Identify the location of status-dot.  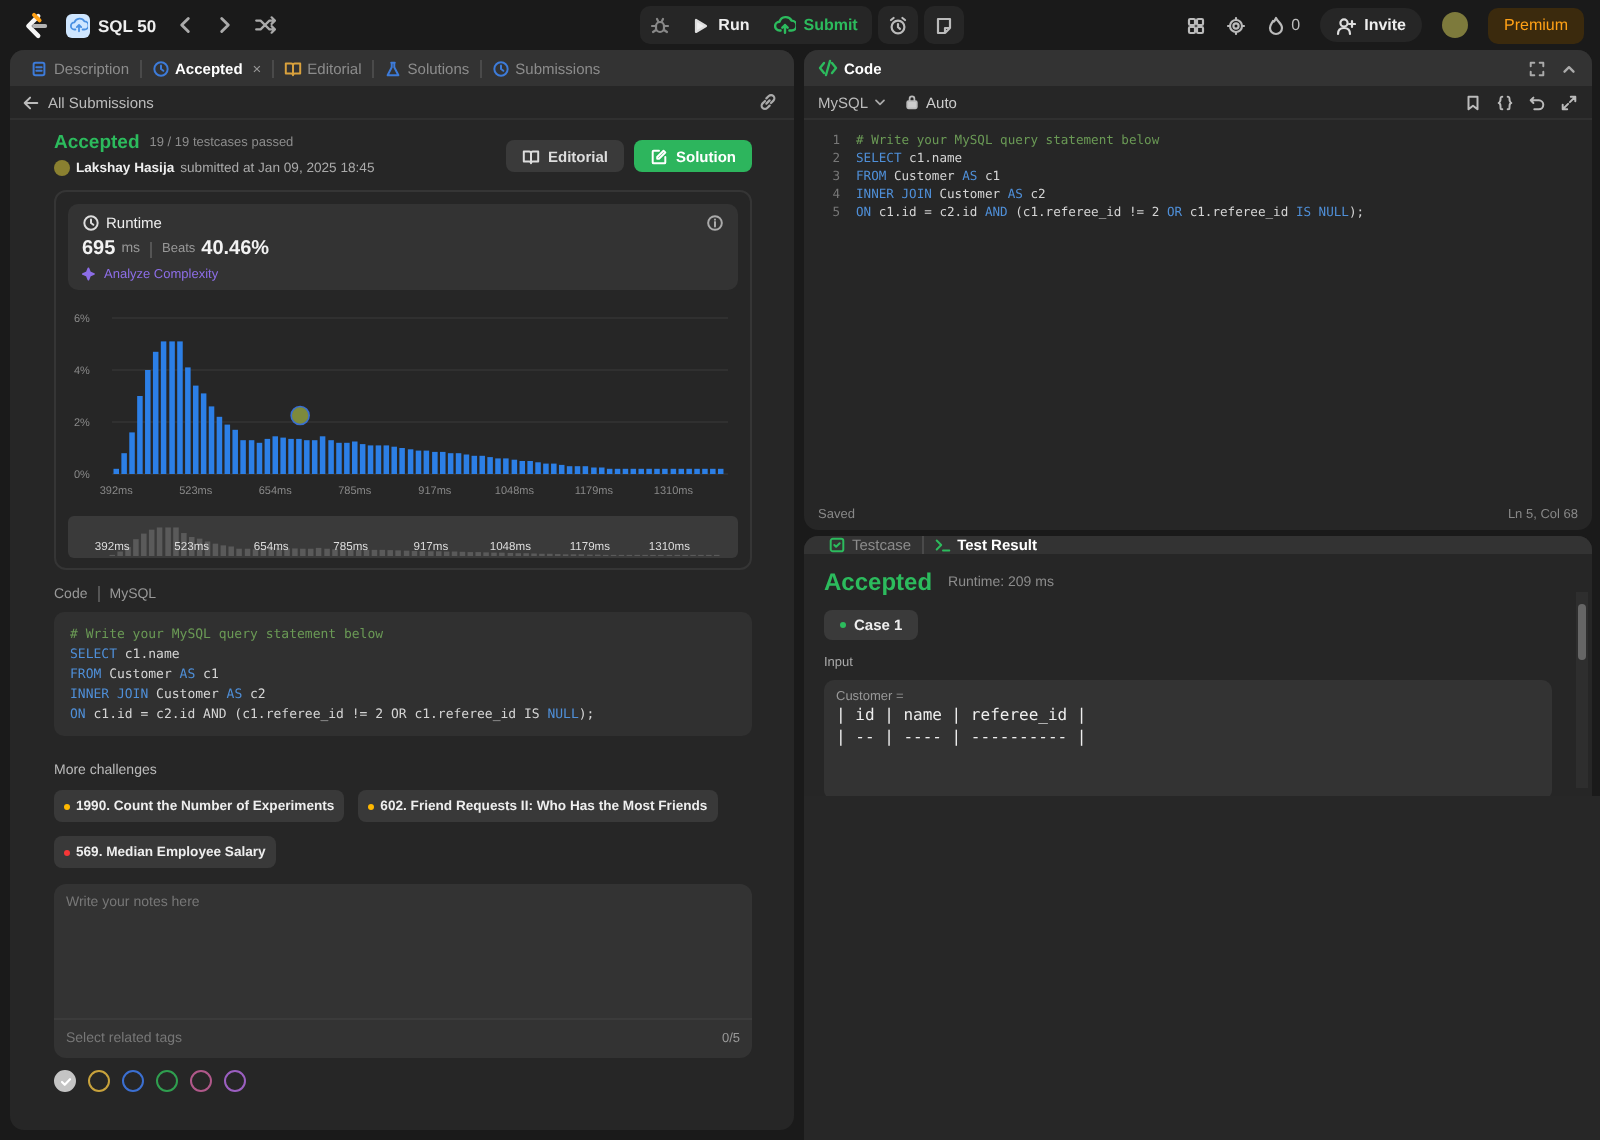
(843, 625).